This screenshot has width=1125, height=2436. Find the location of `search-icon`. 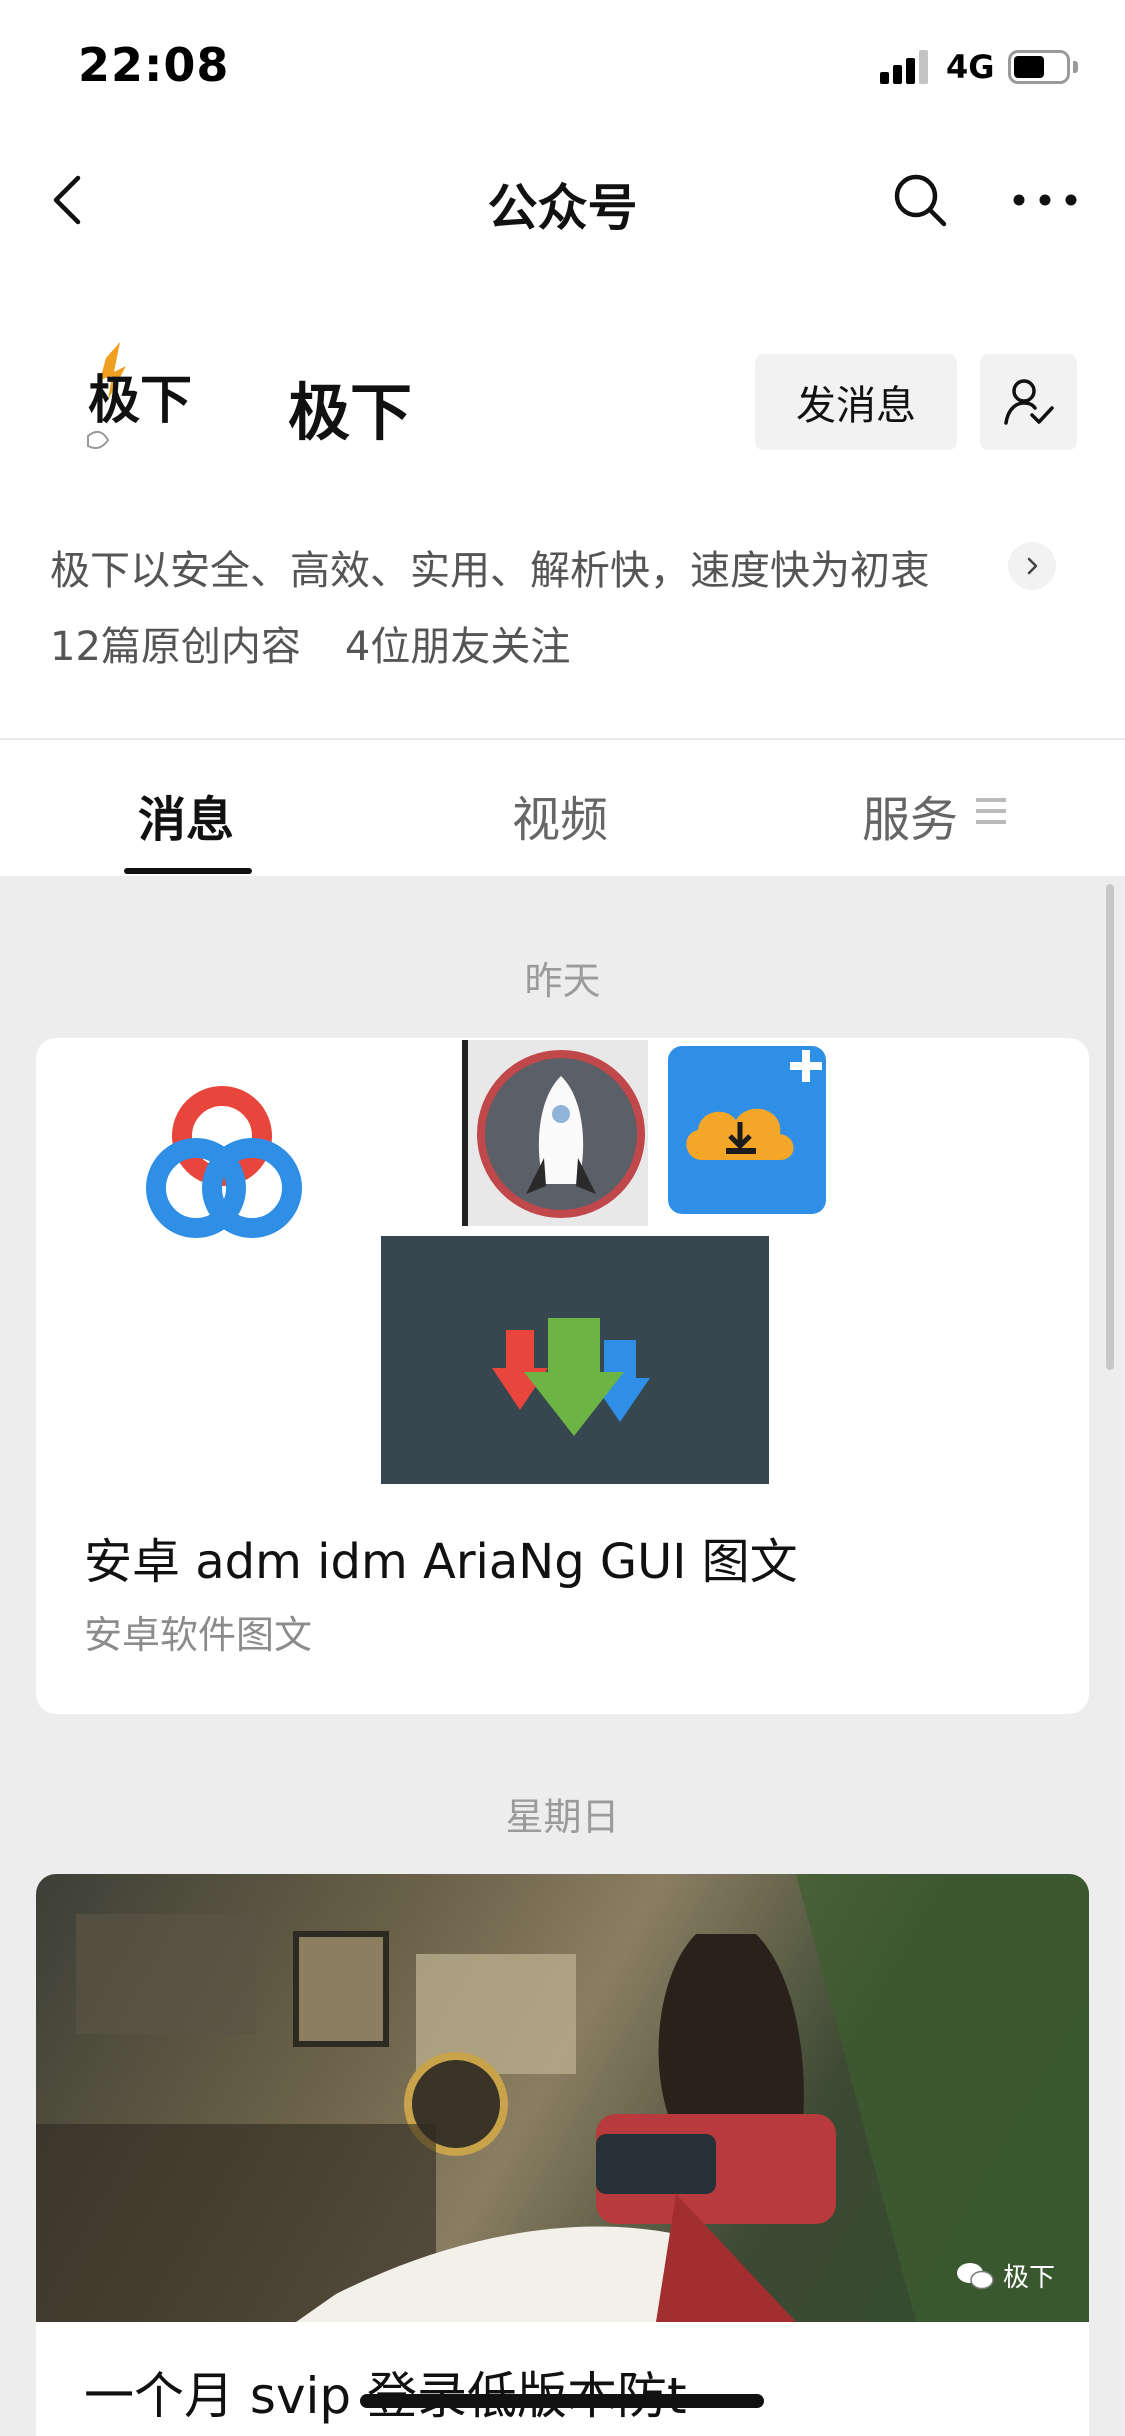

search-icon is located at coordinates (920, 200).